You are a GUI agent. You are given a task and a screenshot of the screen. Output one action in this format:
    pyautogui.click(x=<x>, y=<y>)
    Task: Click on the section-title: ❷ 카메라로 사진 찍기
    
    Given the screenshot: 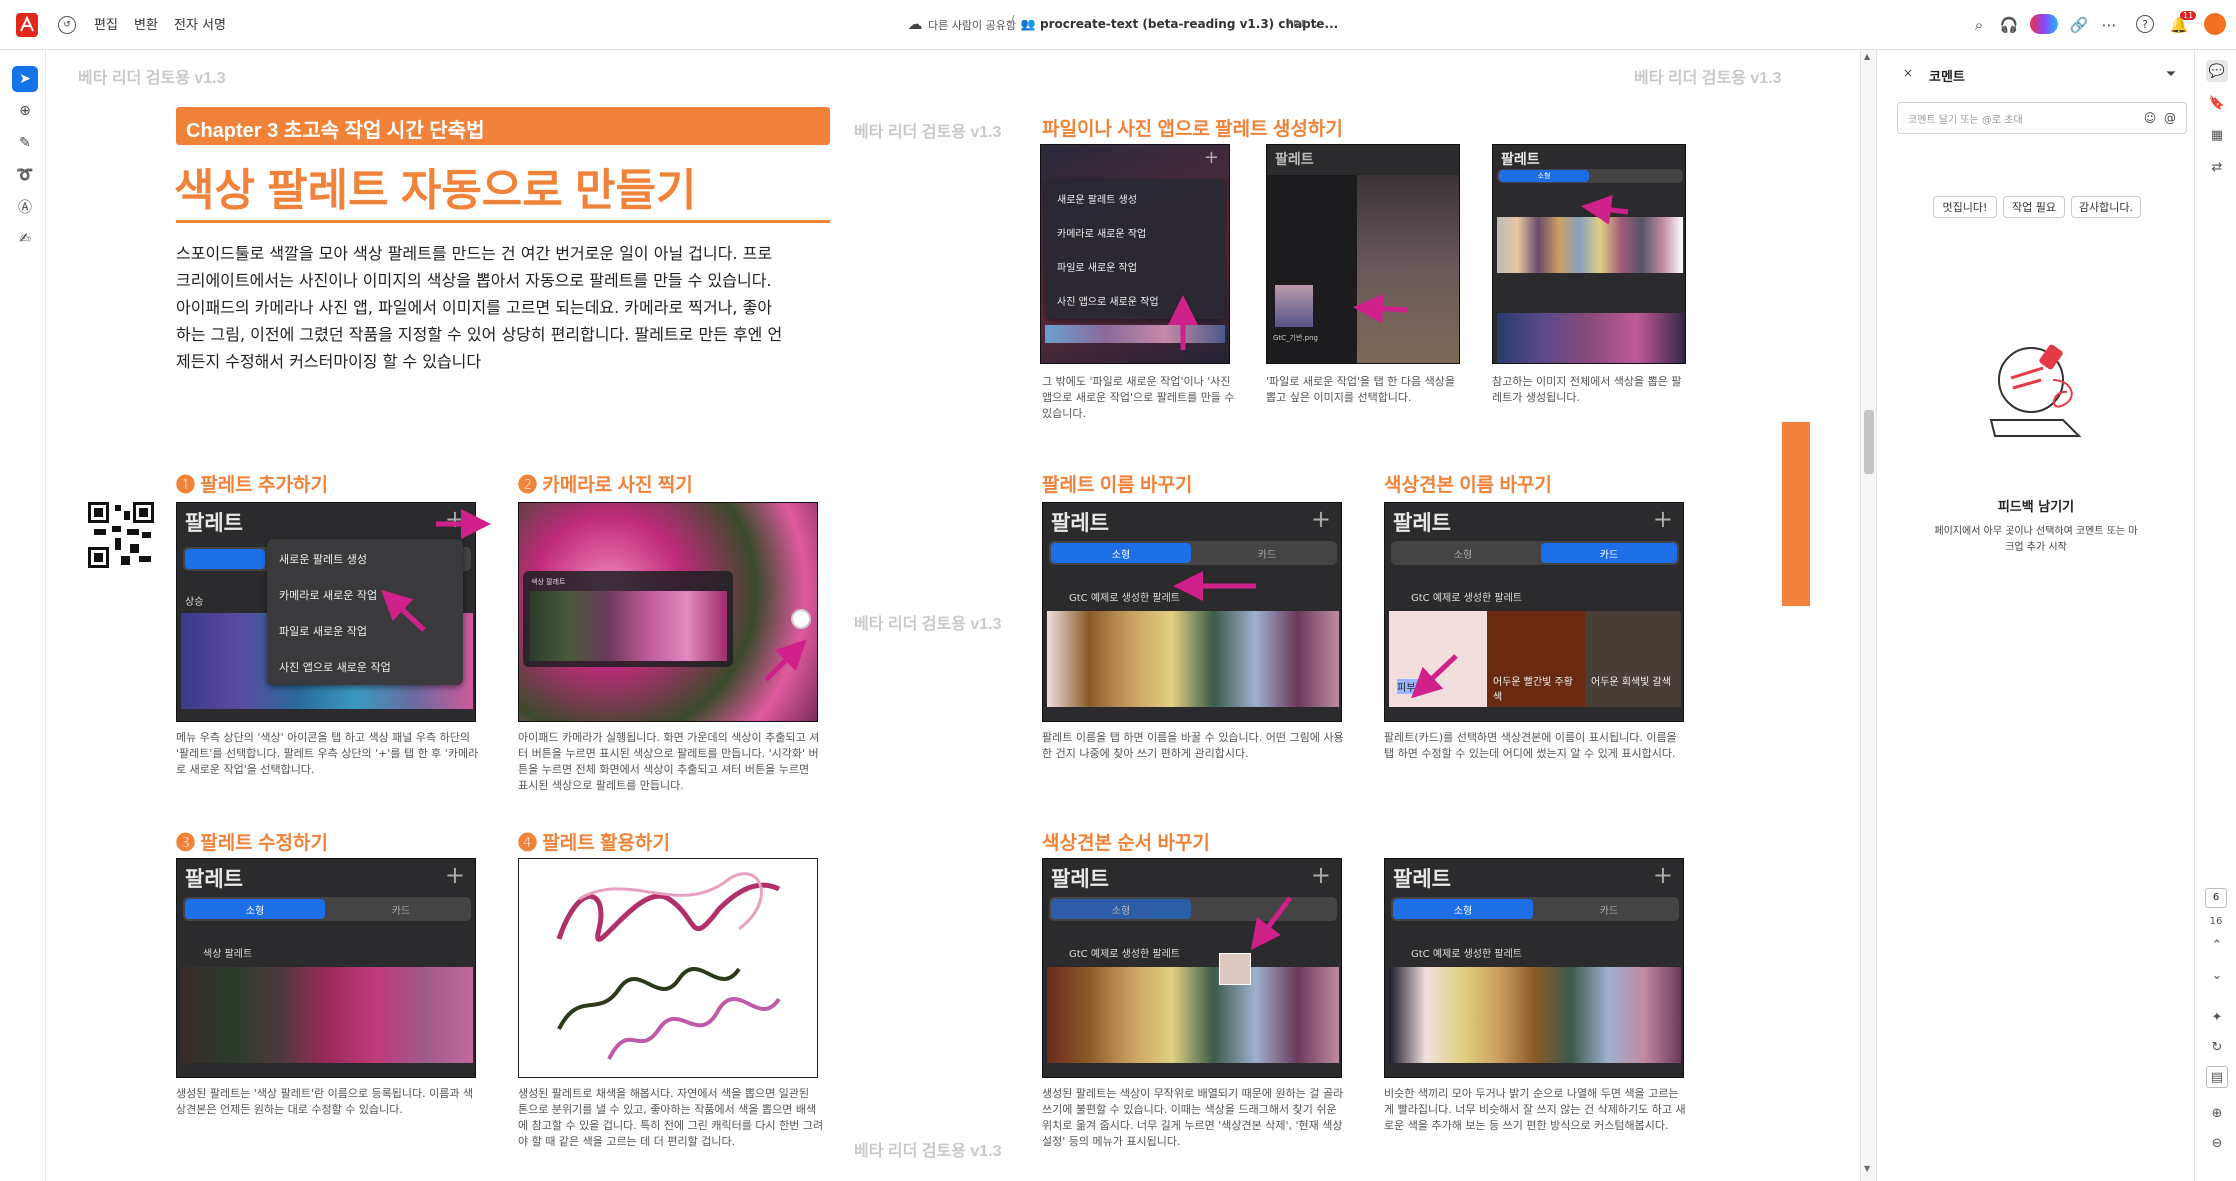 What is the action you would take?
    pyautogui.click(x=605, y=485)
    